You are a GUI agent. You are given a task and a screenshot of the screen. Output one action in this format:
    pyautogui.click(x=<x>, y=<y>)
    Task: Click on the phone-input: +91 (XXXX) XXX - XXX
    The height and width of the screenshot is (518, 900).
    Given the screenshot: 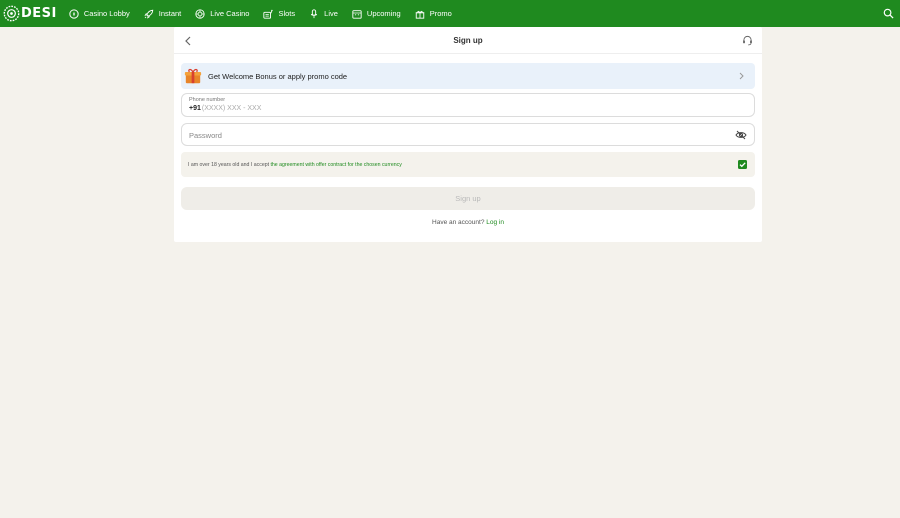 What is the action you would take?
    pyautogui.click(x=225, y=108)
    